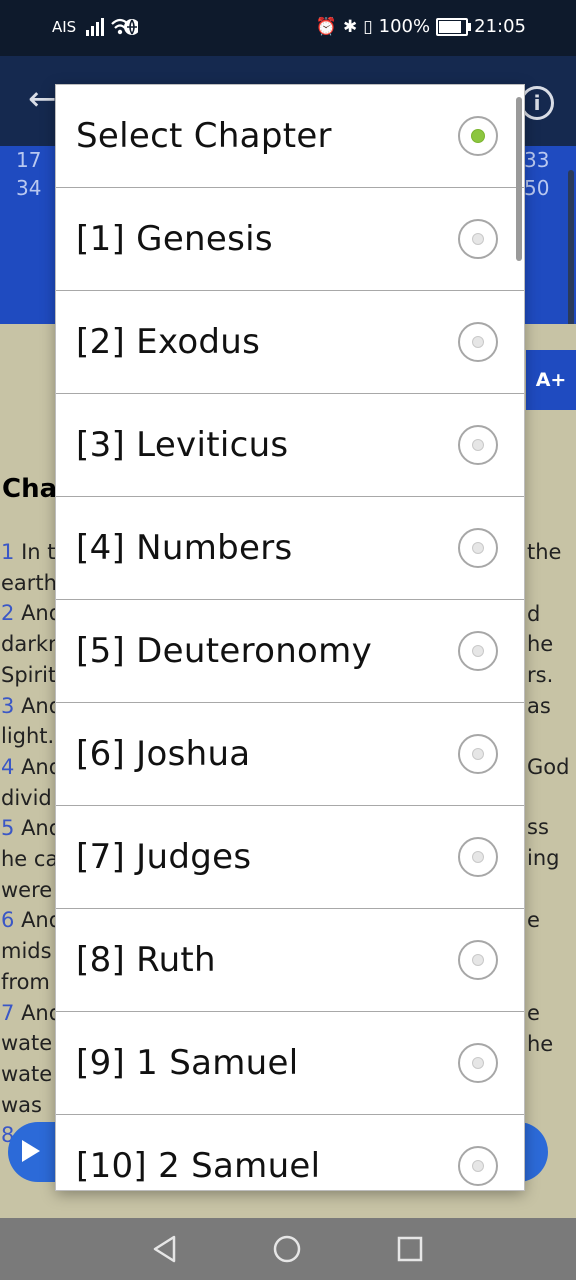  I want to click on verse-line: he ca, so click(29, 859).